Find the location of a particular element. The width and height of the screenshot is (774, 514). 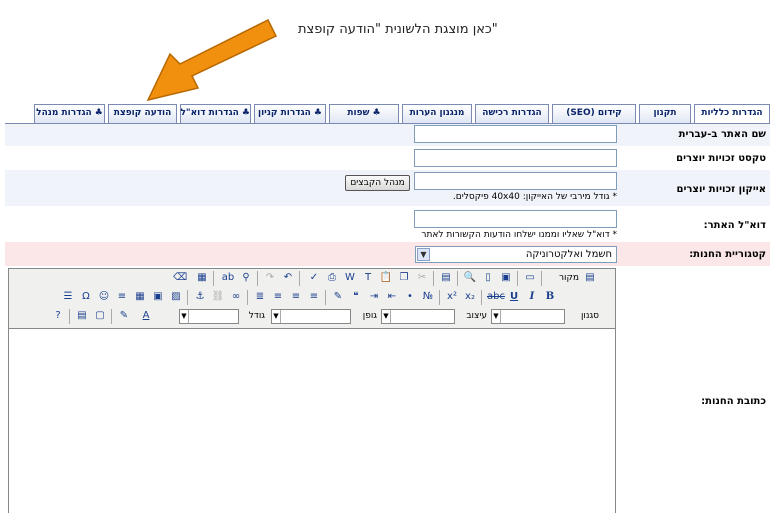

format-select: ▼ is located at coordinates (418, 316).